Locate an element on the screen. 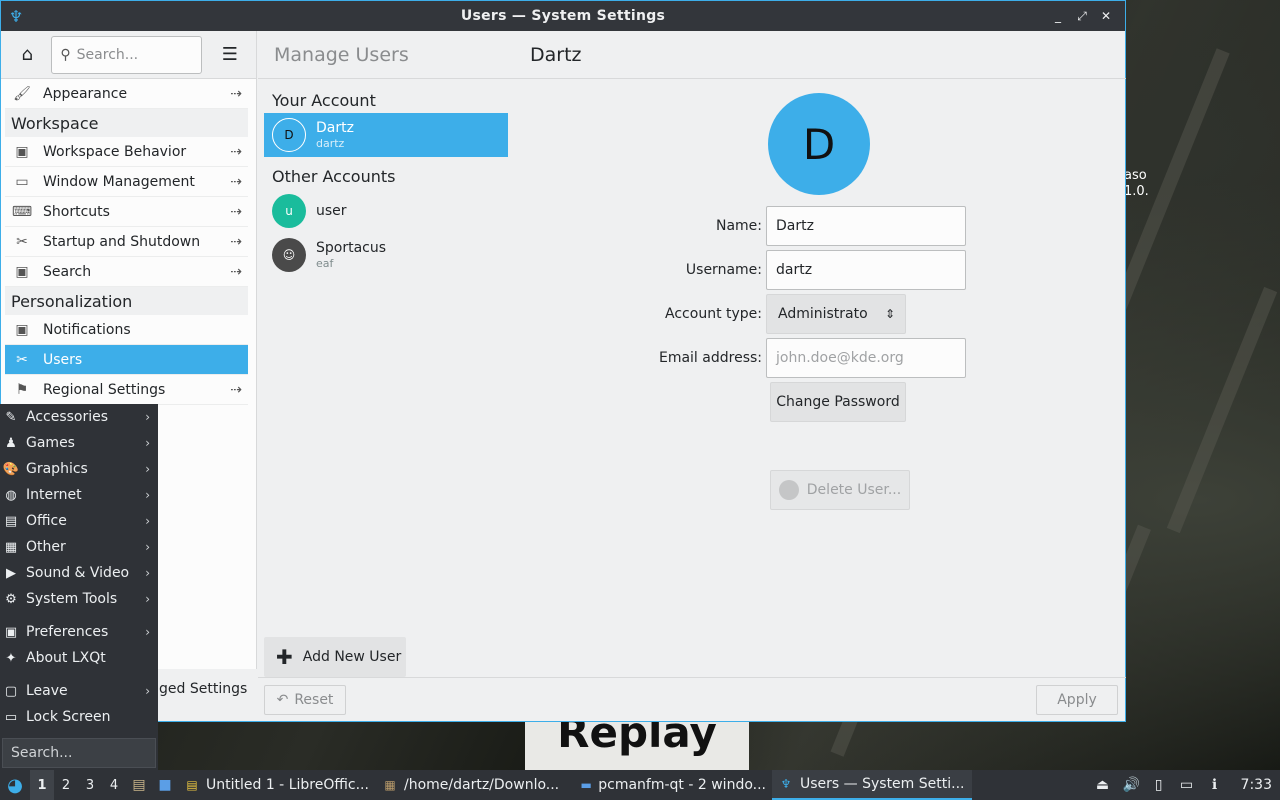 The image size is (1280, 800). sidebar-item-label: Notifications is located at coordinates (87, 329).